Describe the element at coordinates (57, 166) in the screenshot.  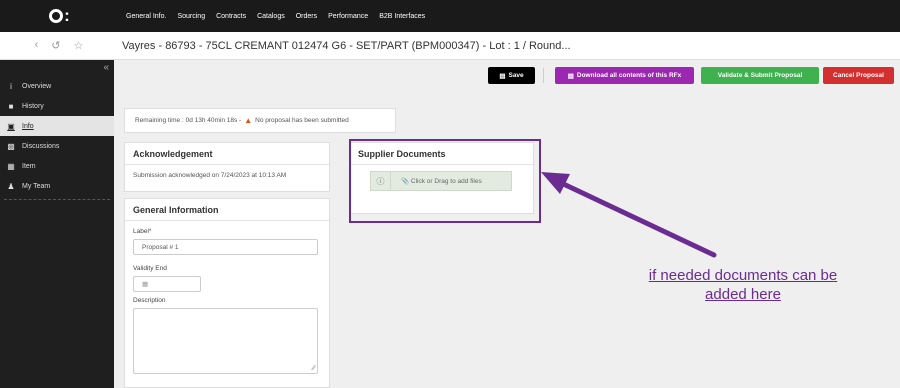
I see `sidebar-item-item: ▦ Item` at that location.